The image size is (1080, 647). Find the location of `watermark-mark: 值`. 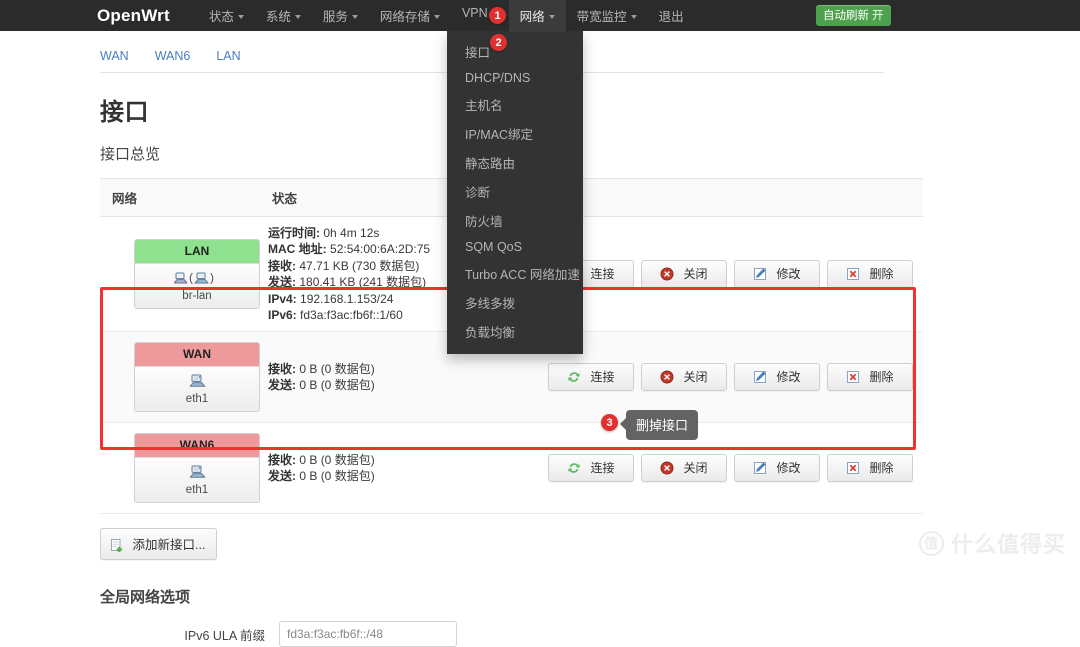

watermark-mark: 值 is located at coordinates (931, 543).